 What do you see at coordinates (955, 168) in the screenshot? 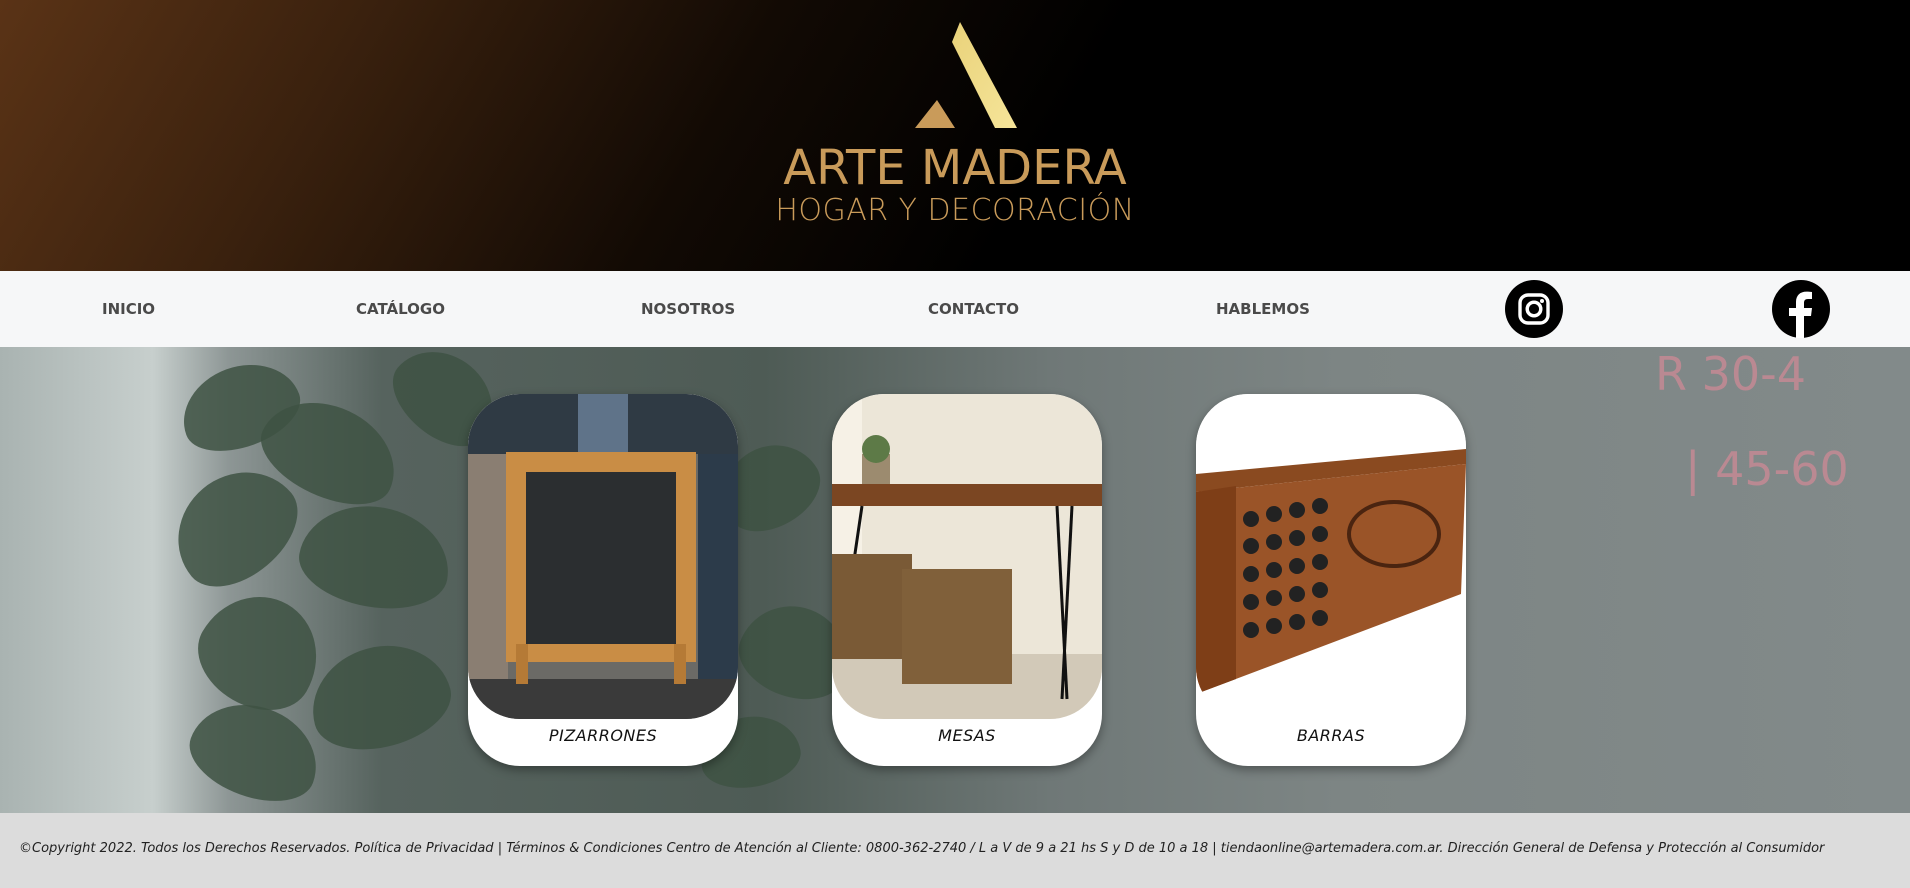
I see `brand-name: ARTE MADERA` at bounding box center [955, 168].